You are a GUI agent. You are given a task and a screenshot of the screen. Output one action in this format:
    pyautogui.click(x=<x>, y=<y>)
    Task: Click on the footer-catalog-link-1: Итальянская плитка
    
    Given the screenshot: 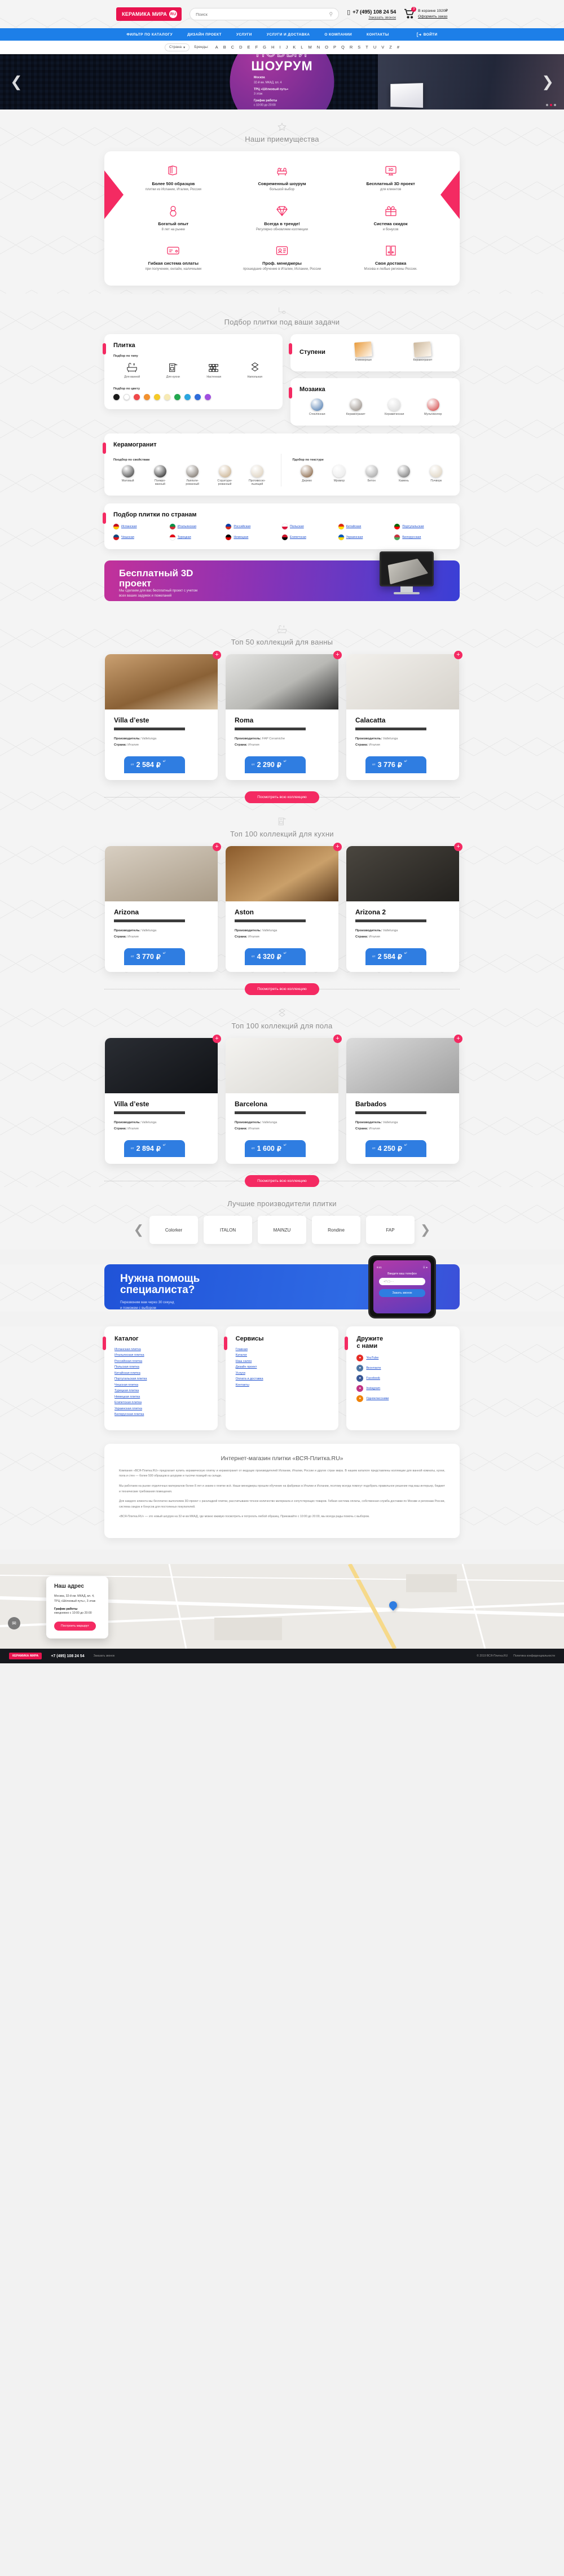 What is the action you would take?
    pyautogui.click(x=161, y=1355)
    